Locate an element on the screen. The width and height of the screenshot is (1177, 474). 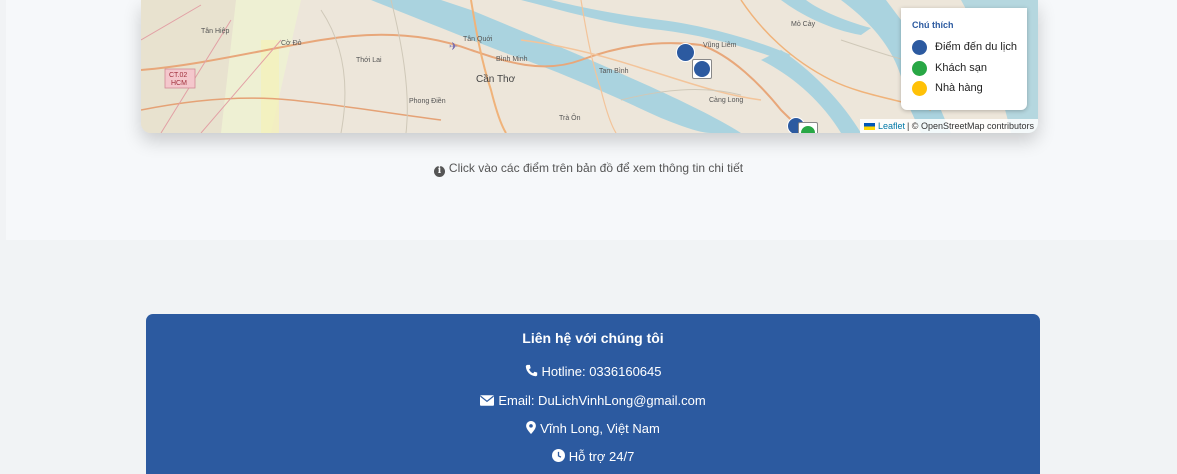
map-label: Bình Minh is located at coordinates (512, 59).